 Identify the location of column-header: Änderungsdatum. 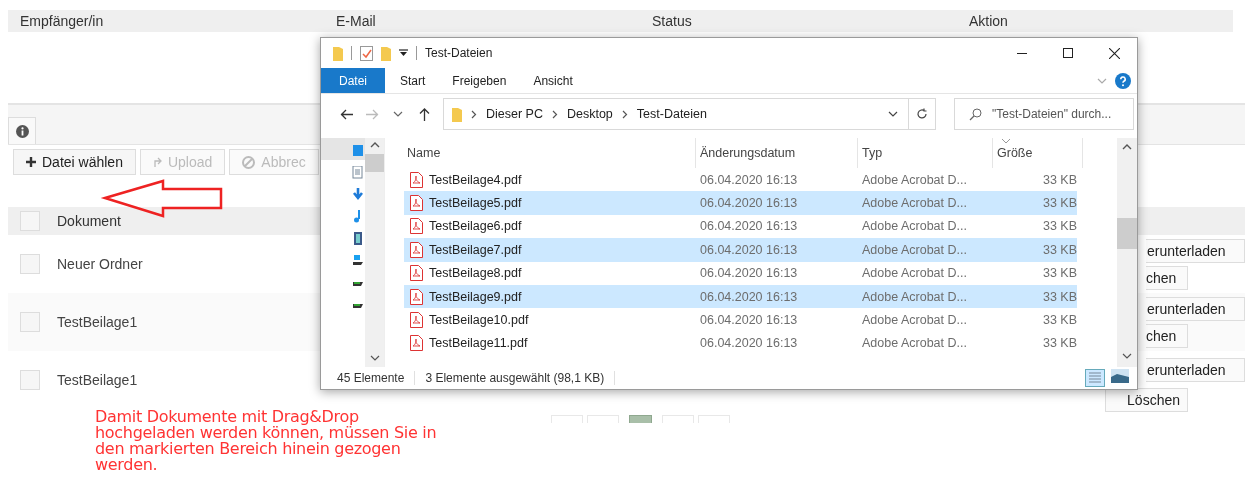
(777, 153).